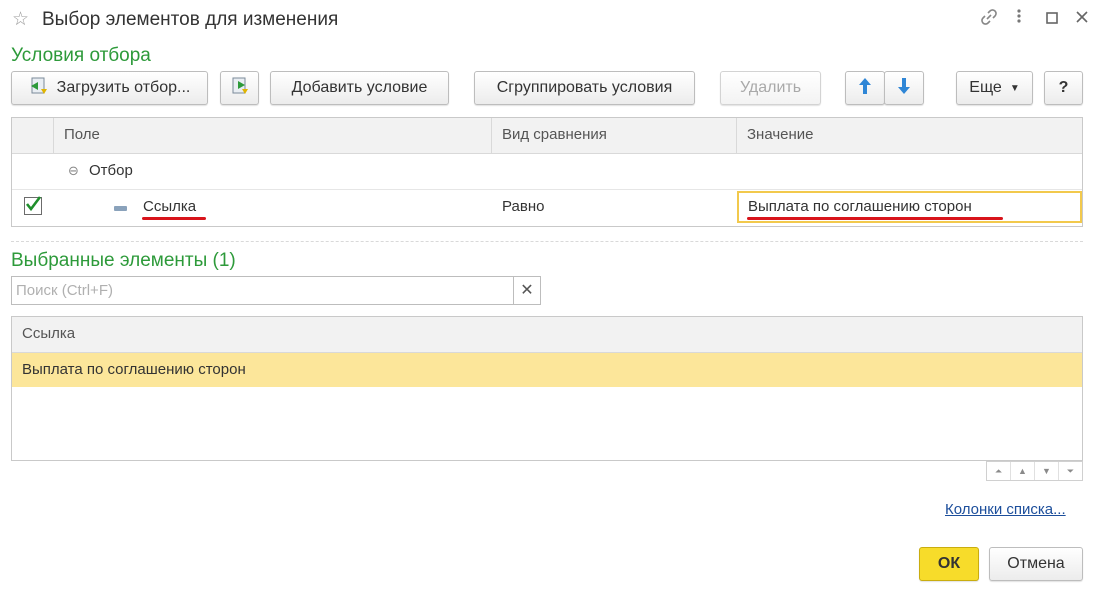  Describe the element at coordinates (547, 241) in the screenshot. I see `section-divider` at that location.